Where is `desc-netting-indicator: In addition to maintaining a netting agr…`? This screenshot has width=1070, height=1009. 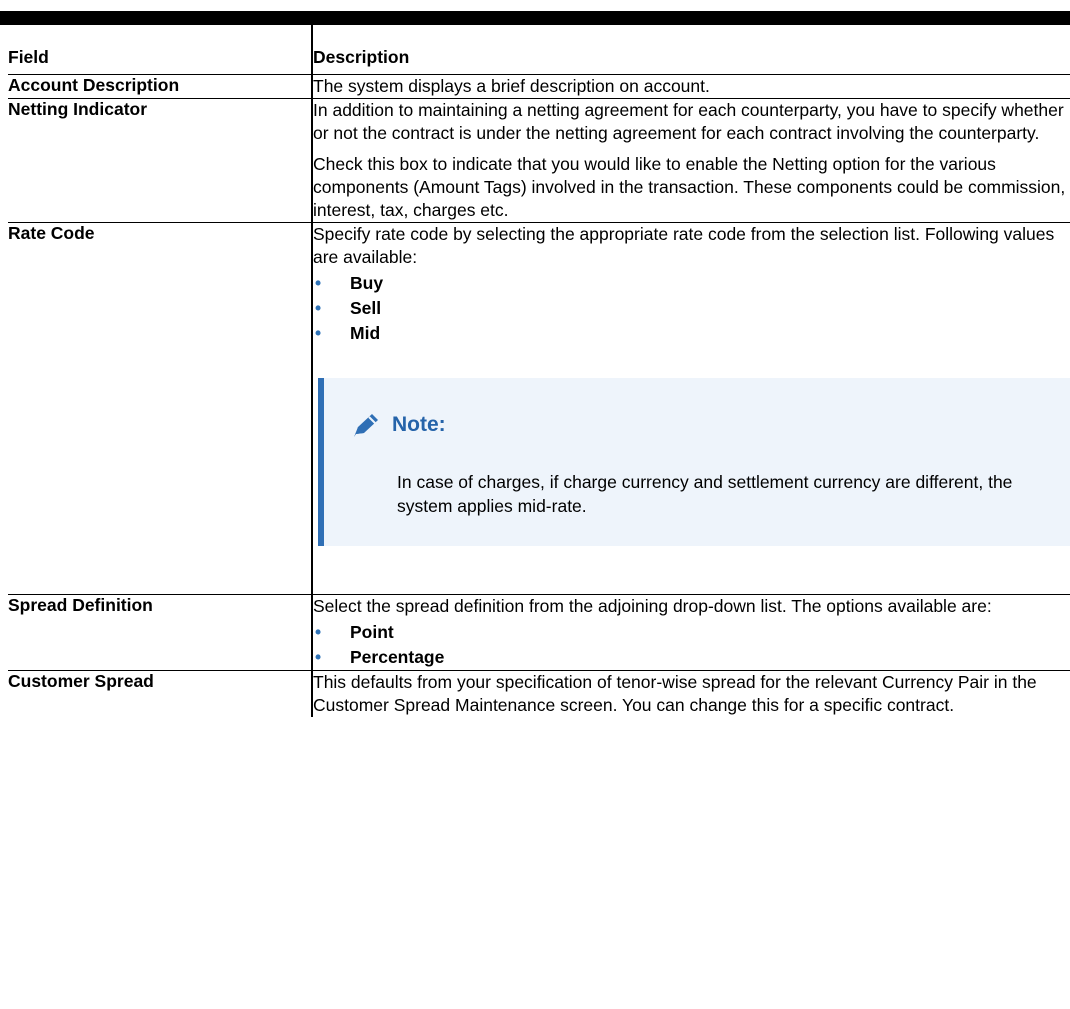 desc-netting-indicator: In addition to maintaining a netting agr… is located at coordinates (690, 160).